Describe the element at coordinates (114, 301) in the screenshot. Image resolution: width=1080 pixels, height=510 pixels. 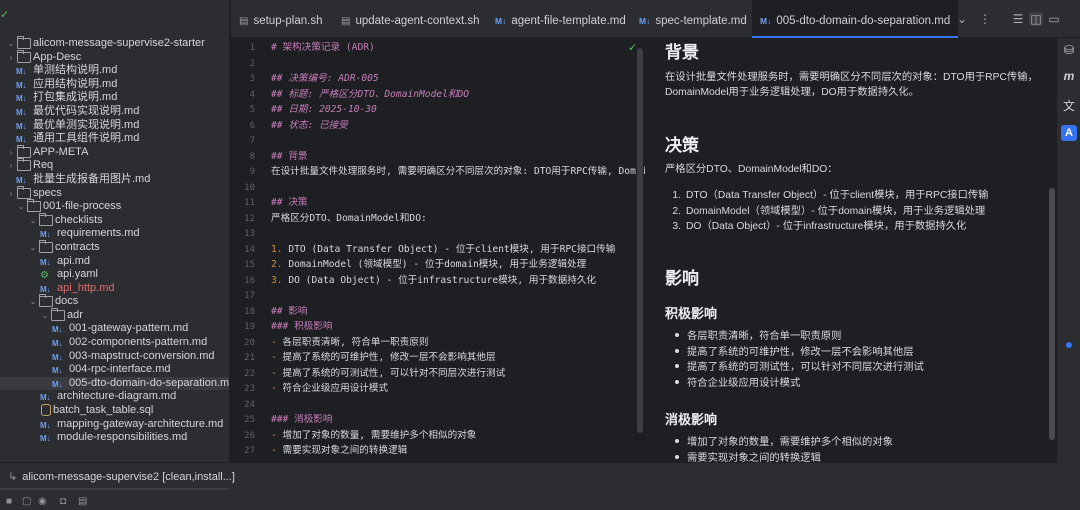
I see `tree-folder: ⌄ docs` at that location.